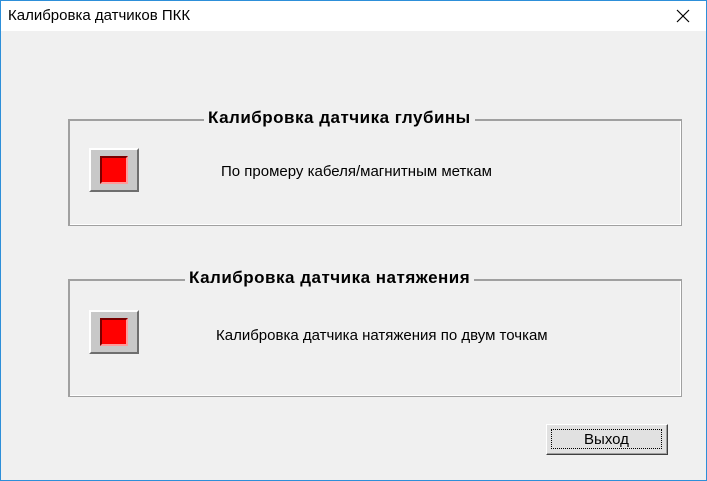 The image size is (707, 481). I want to click on exit-button: Выход, so click(607, 439).